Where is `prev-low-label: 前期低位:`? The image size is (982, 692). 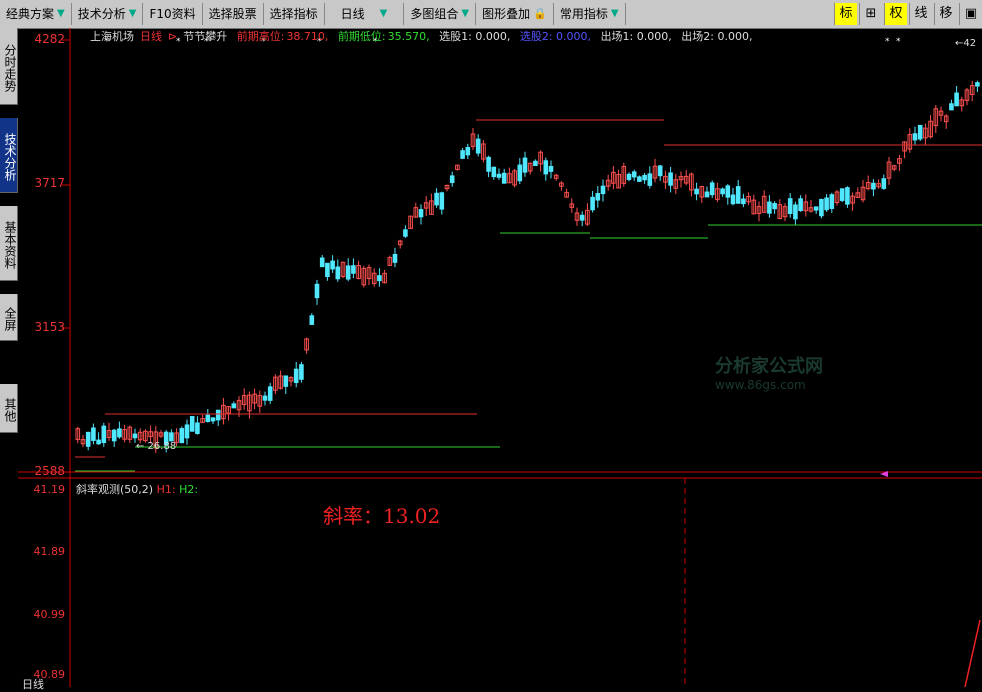 prev-low-label: 前期低位: is located at coordinates (361, 36).